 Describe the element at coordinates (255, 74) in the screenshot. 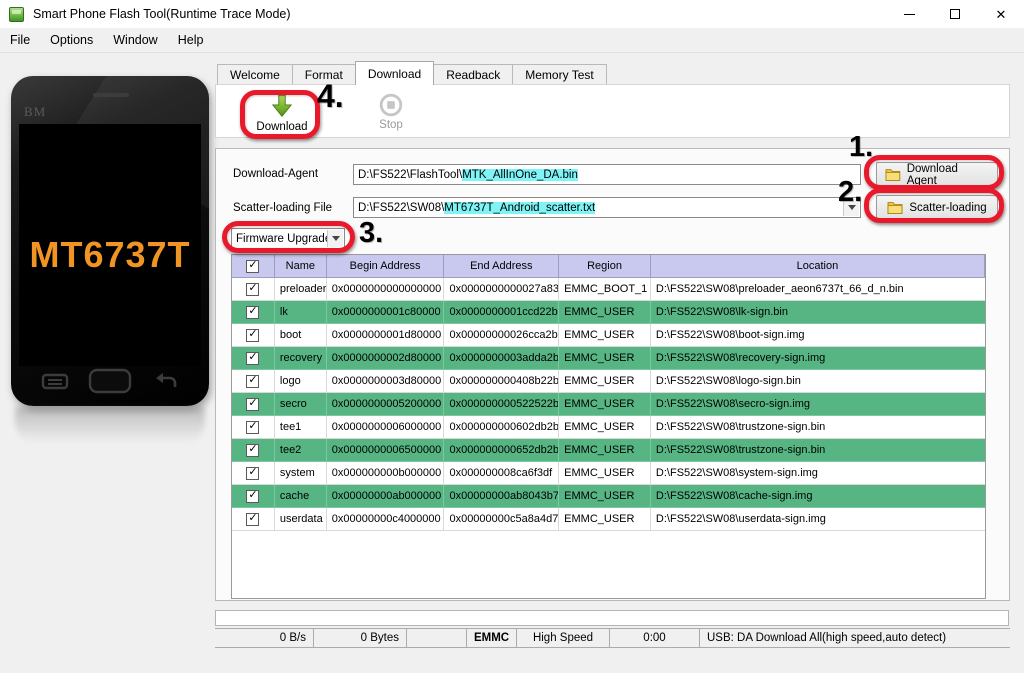

I see `tab-welcome: Welcome` at that location.